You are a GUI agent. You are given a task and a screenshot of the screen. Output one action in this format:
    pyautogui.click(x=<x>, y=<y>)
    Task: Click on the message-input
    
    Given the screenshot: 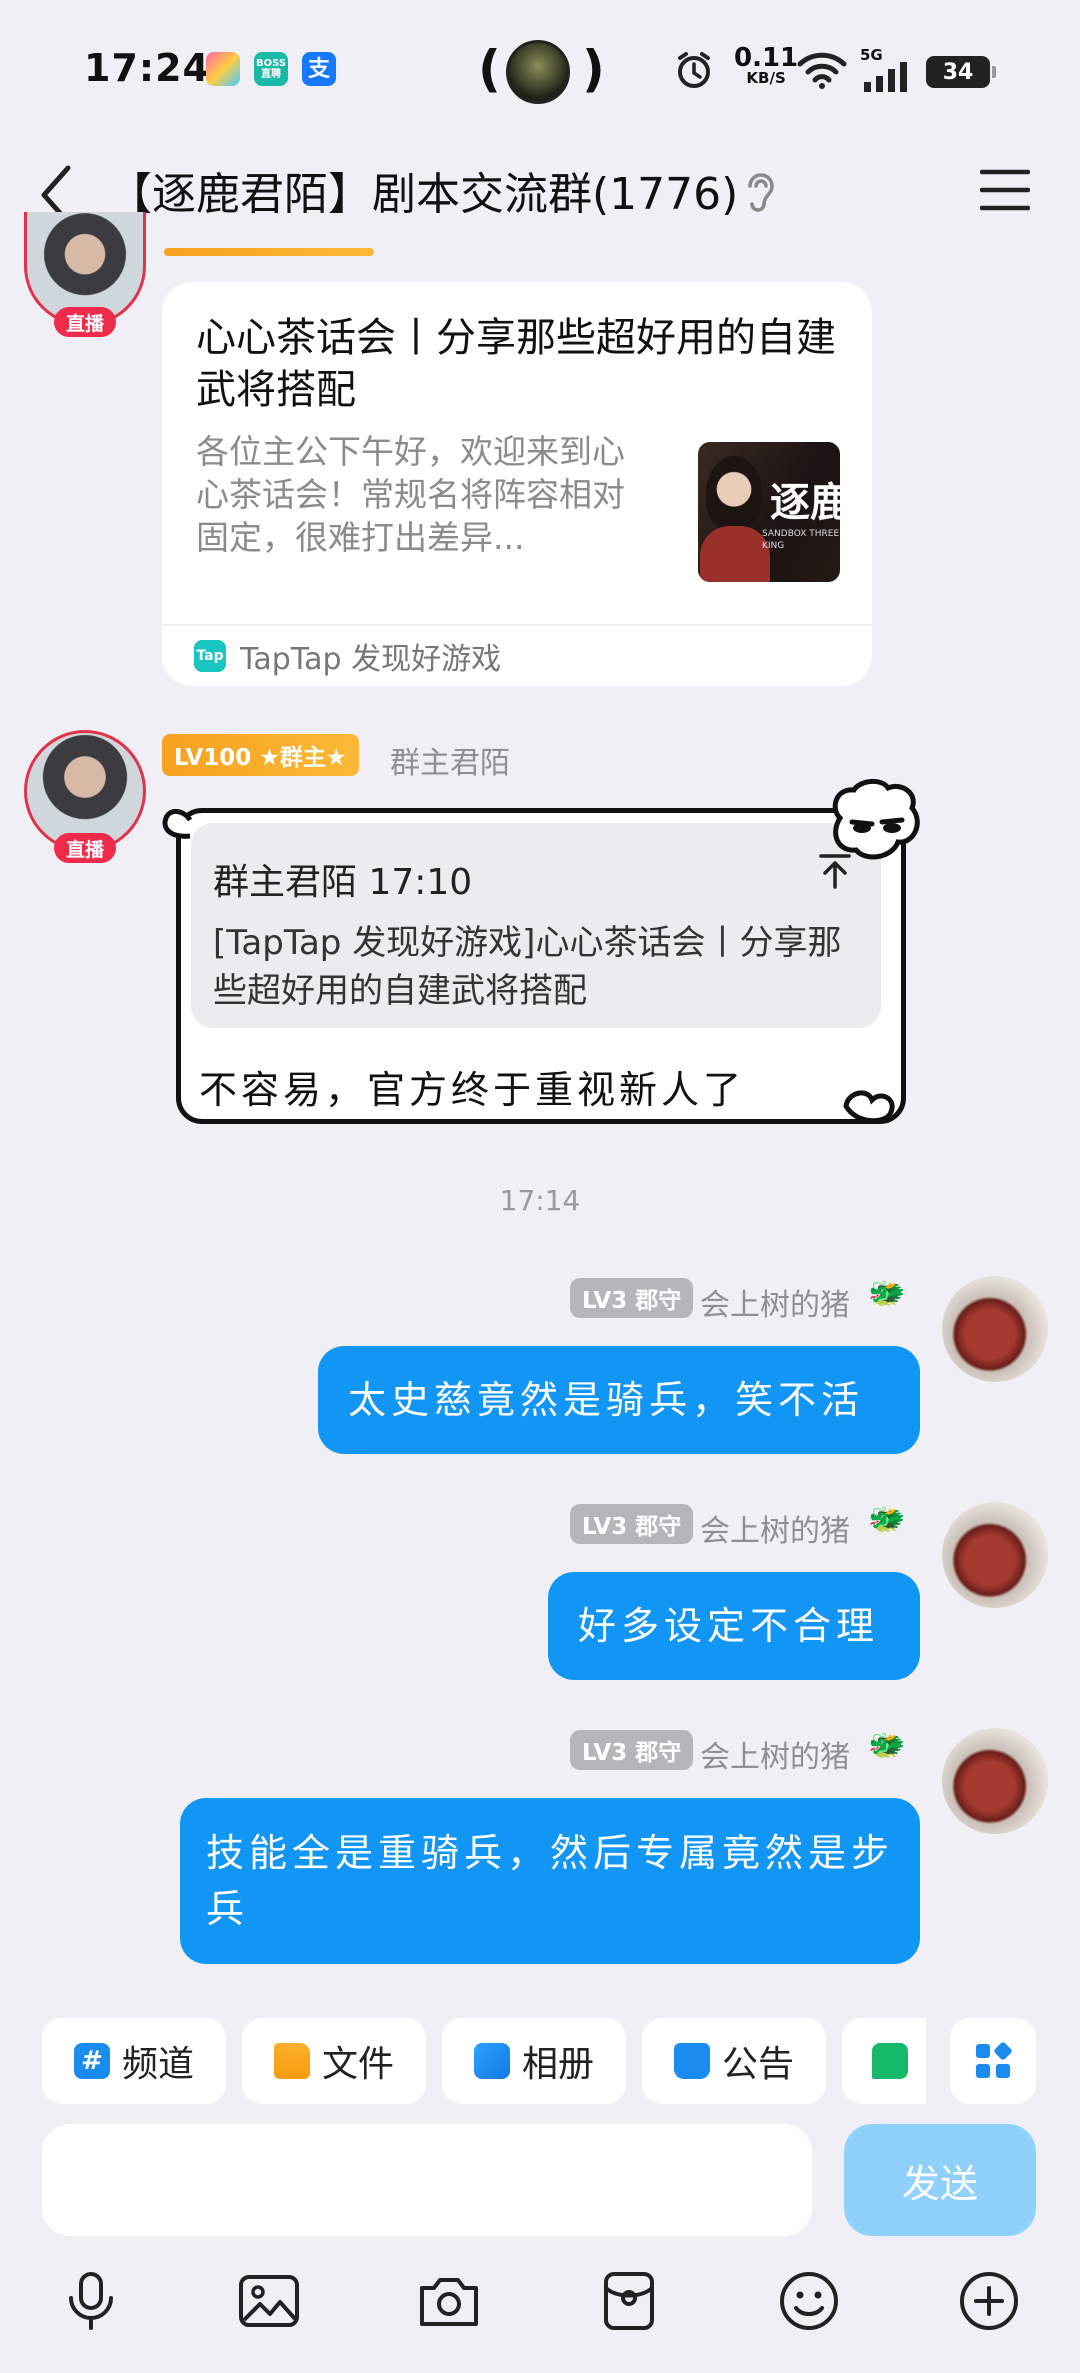 What is the action you would take?
    pyautogui.click(x=427, y=2180)
    